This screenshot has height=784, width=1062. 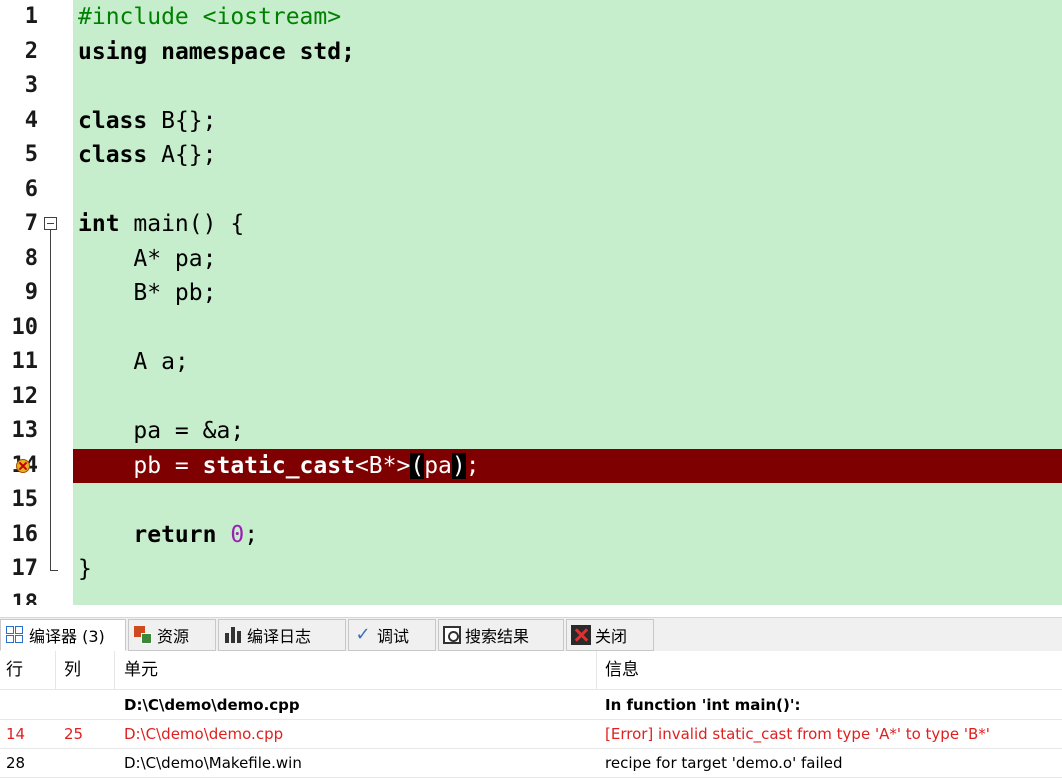 I want to click on cell-line: 14, so click(x=16, y=734).